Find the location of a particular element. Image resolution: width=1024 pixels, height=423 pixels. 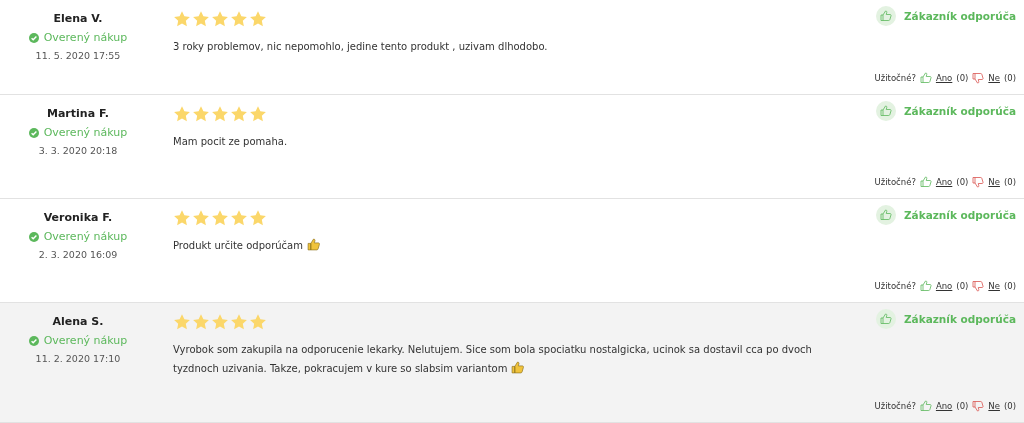

reviewer-name: Veronika F. is located at coordinates (78, 217).